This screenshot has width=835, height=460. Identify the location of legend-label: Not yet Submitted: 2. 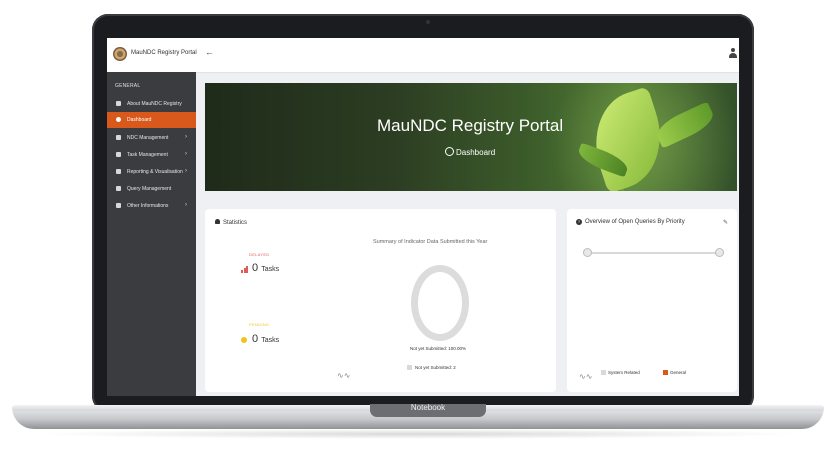
(435, 367).